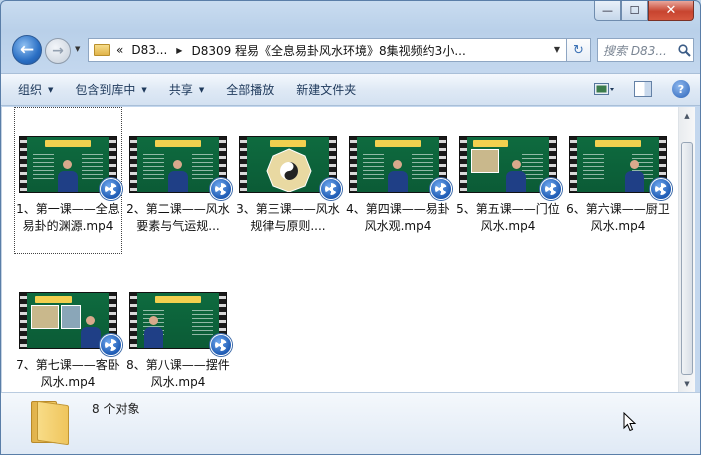 The image size is (701, 455). Describe the element at coordinates (350, 423) in the screenshot. I see `details-pane: 8 个对象` at that location.